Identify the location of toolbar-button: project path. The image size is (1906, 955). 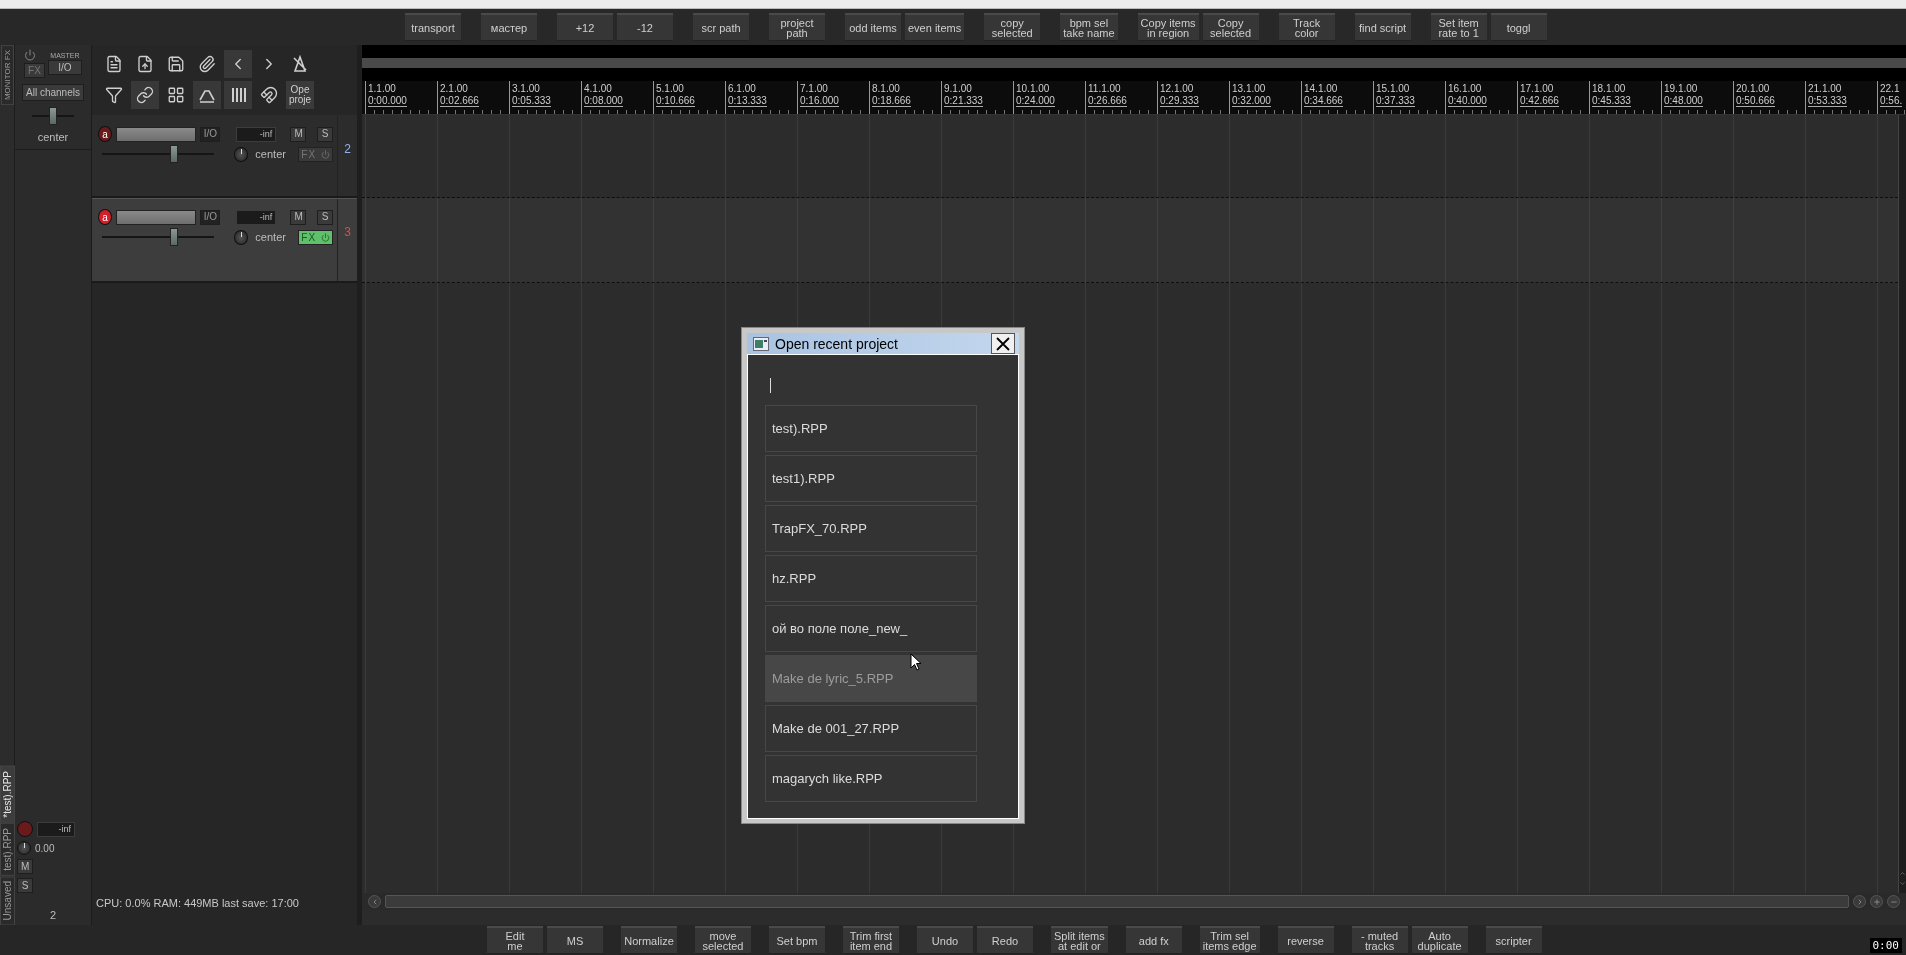
(797, 27).